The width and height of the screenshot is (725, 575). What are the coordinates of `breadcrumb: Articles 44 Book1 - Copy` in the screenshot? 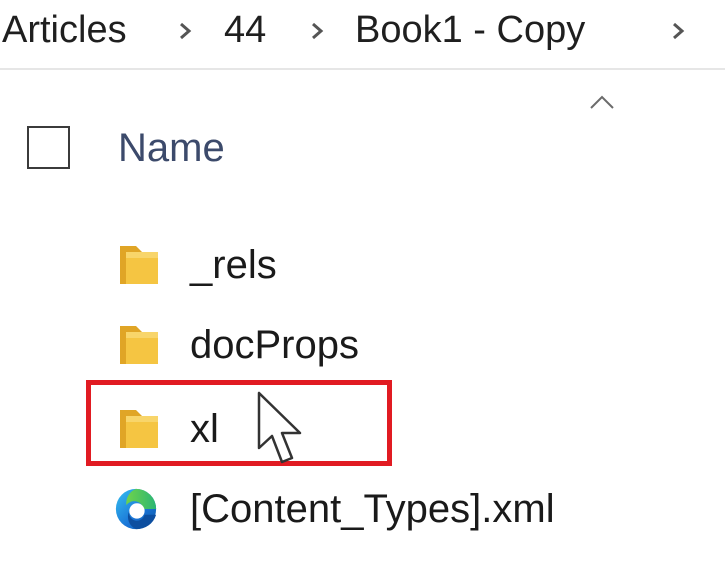 It's located at (362, 35).